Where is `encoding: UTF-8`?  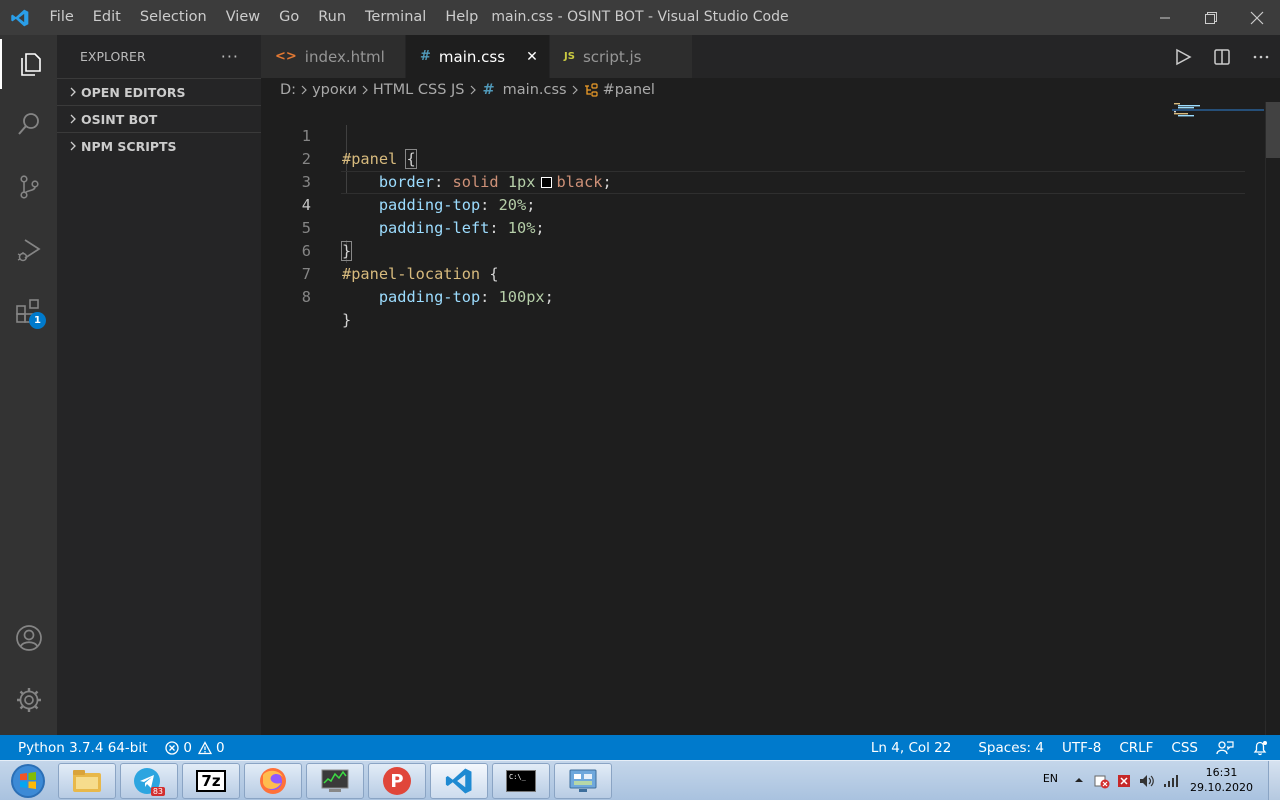 encoding: UTF-8 is located at coordinates (1081, 747).